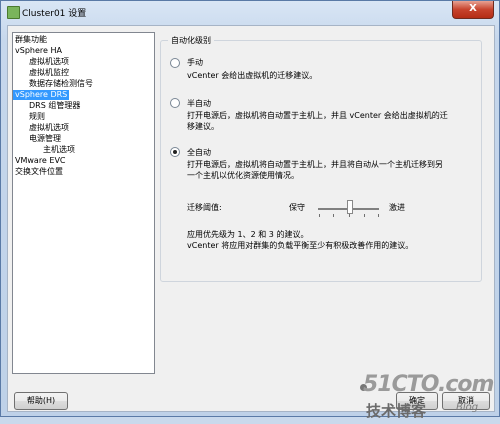 This screenshot has height=424, width=500. What do you see at coordinates (191, 40) in the screenshot?
I see `automation-level-title: 自动化级别` at bounding box center [191, 40].